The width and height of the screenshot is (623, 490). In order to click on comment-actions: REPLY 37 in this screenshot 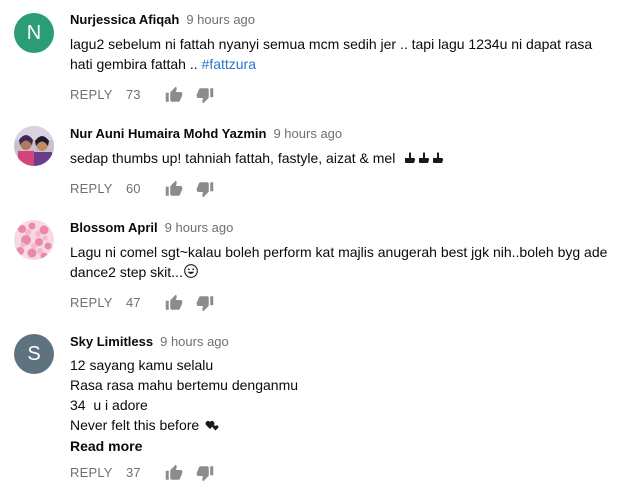, I will do `click(220, 473)`.